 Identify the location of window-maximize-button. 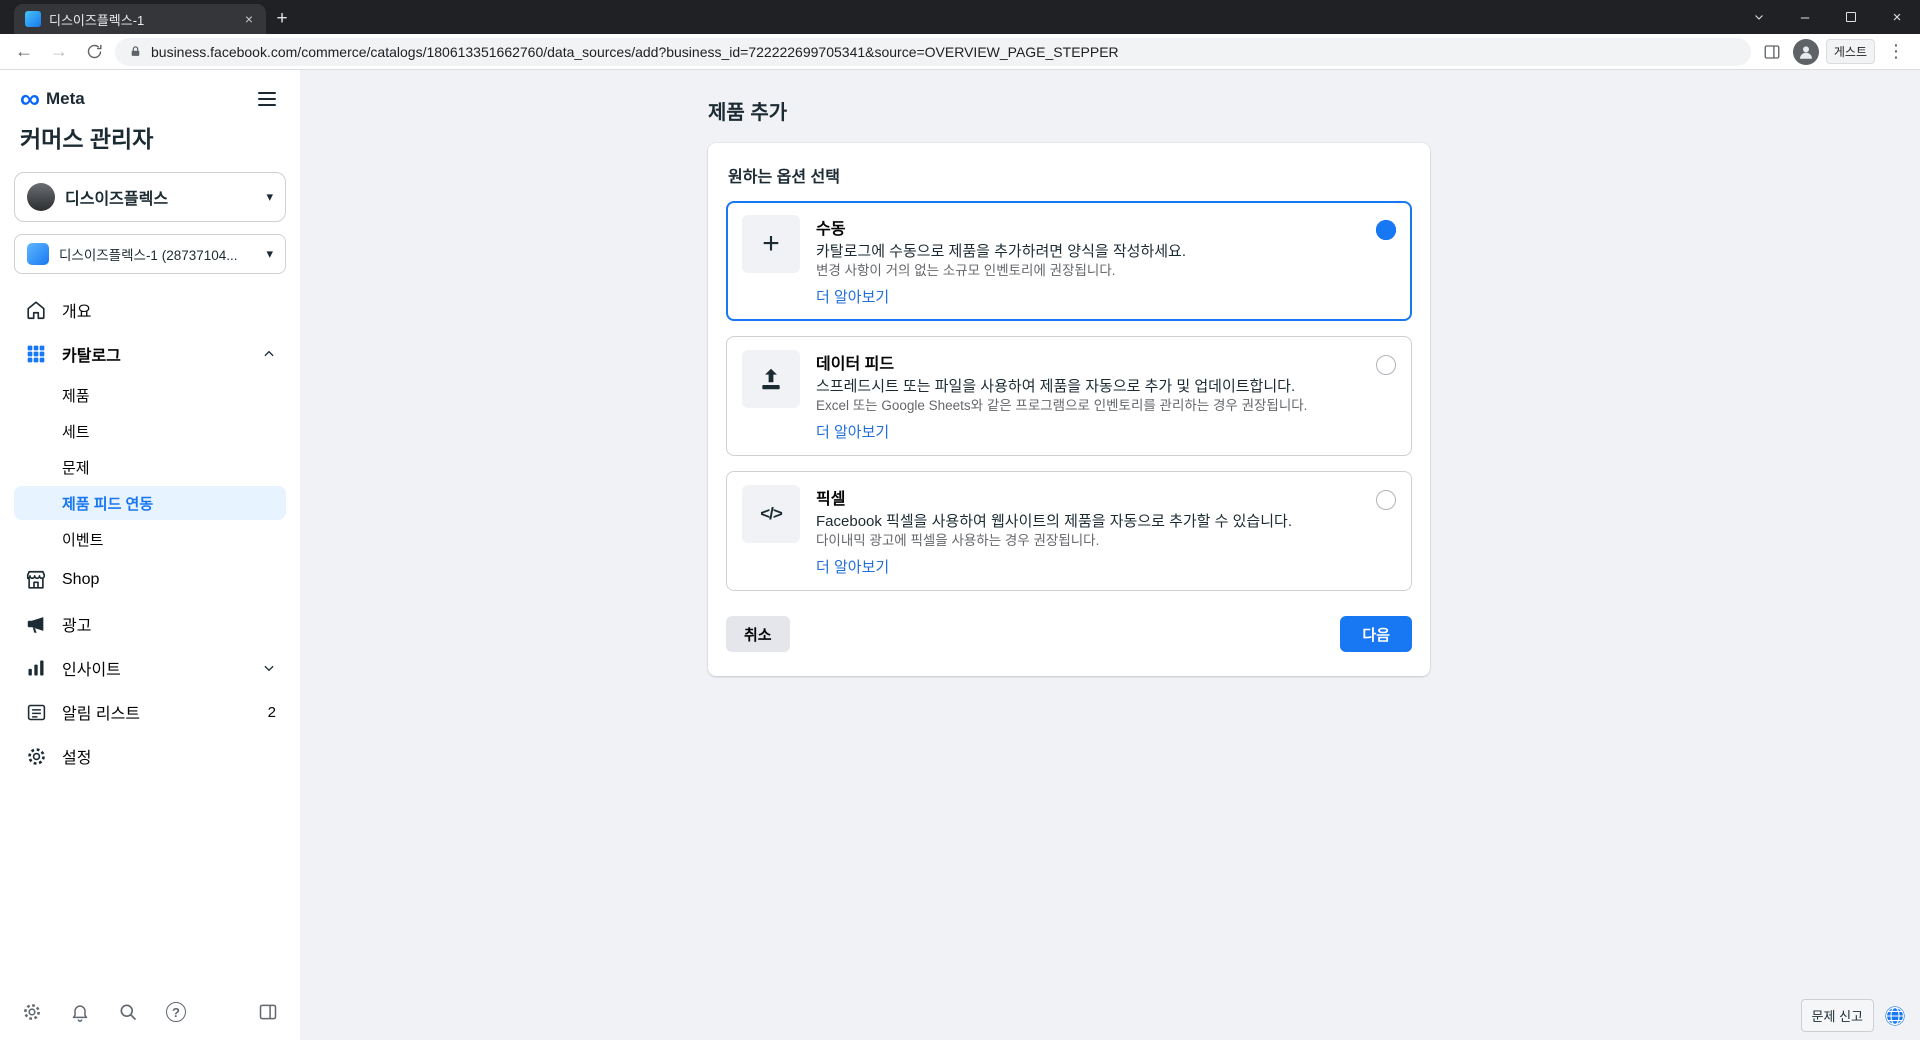
(1851, 17).